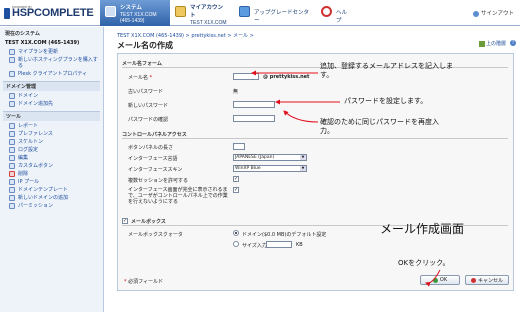 This screenshot has width=520, height=312. I want to click on annotation-click-ok: OKをクリック。, so click(424, 263).